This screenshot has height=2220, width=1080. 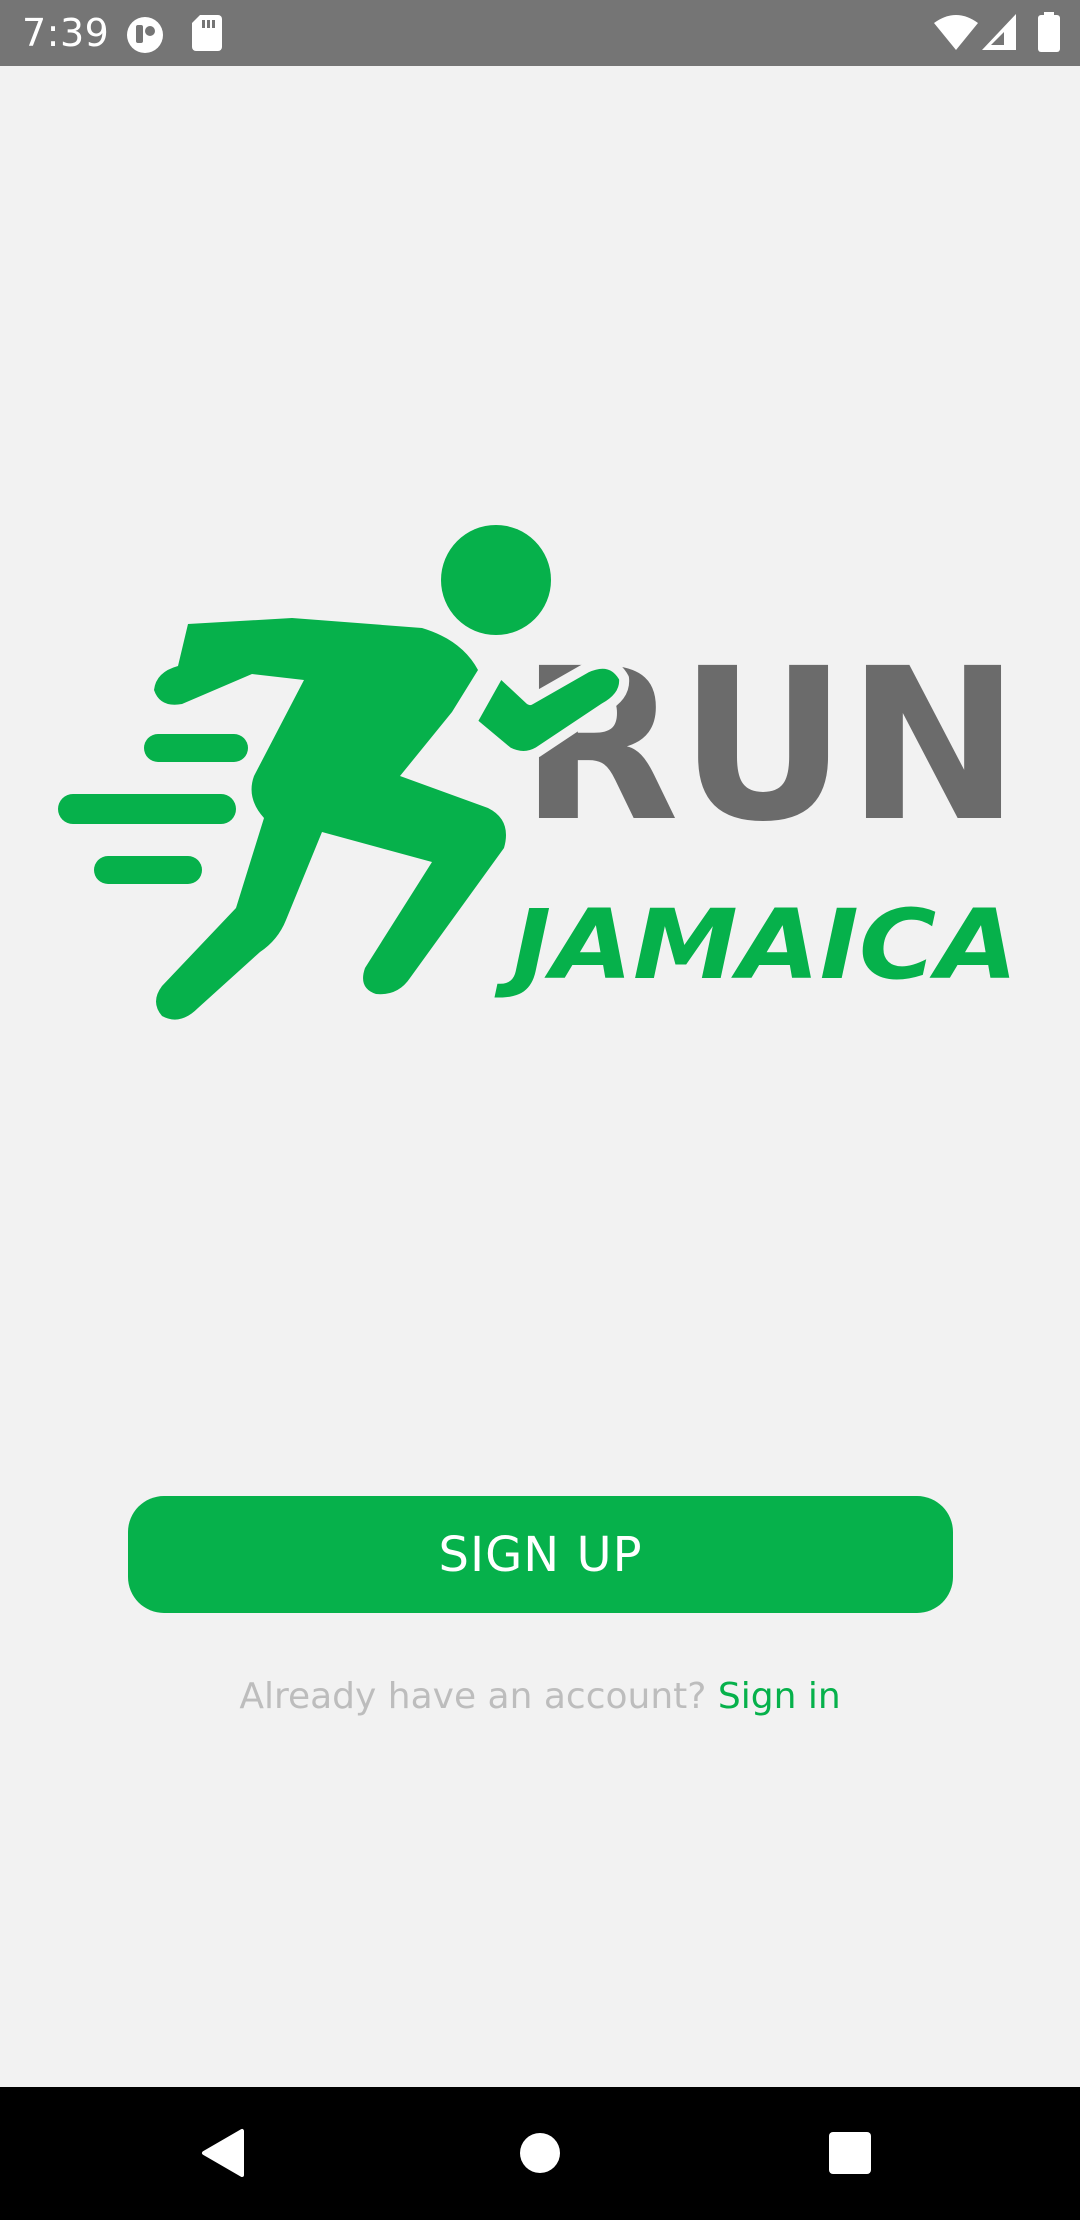 What do you see at coordinates (473, 1696) in the screenshot?
I see `sign-in-prompt: Already have an account?` at bounding box center [473, 1696].